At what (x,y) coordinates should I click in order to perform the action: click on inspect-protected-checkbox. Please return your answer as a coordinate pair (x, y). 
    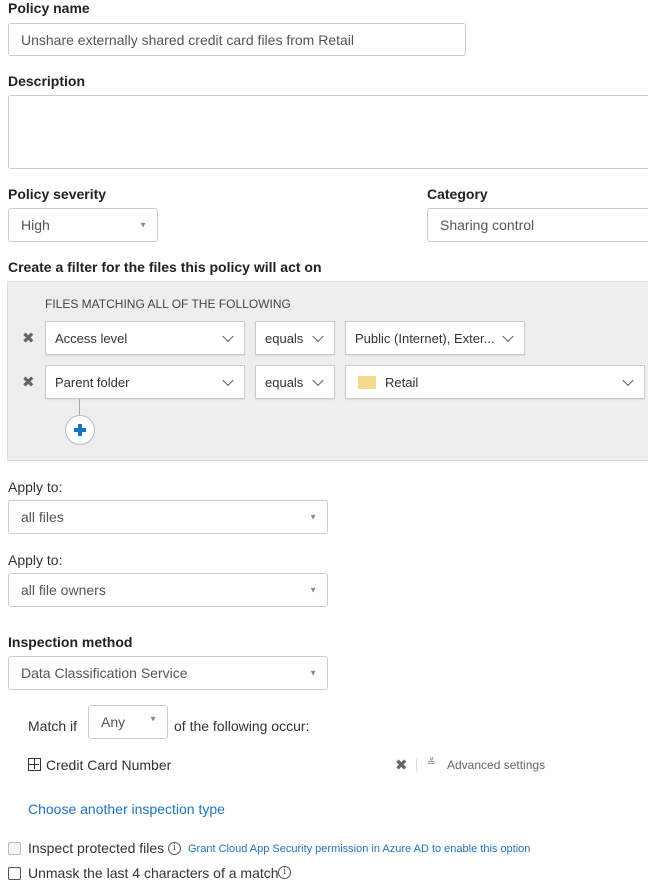
    Looking at the image, I should click on (14, 848).